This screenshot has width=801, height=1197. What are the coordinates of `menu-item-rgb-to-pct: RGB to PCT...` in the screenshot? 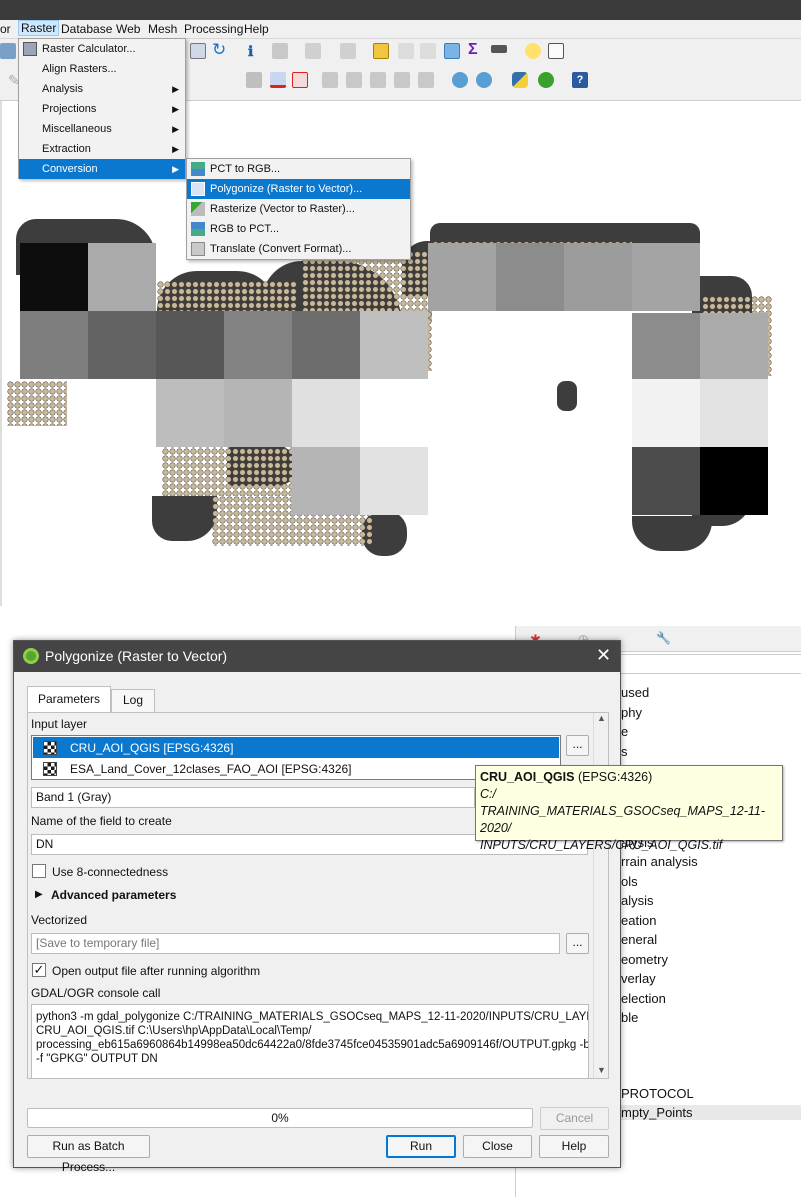 It's located at (298, 229).